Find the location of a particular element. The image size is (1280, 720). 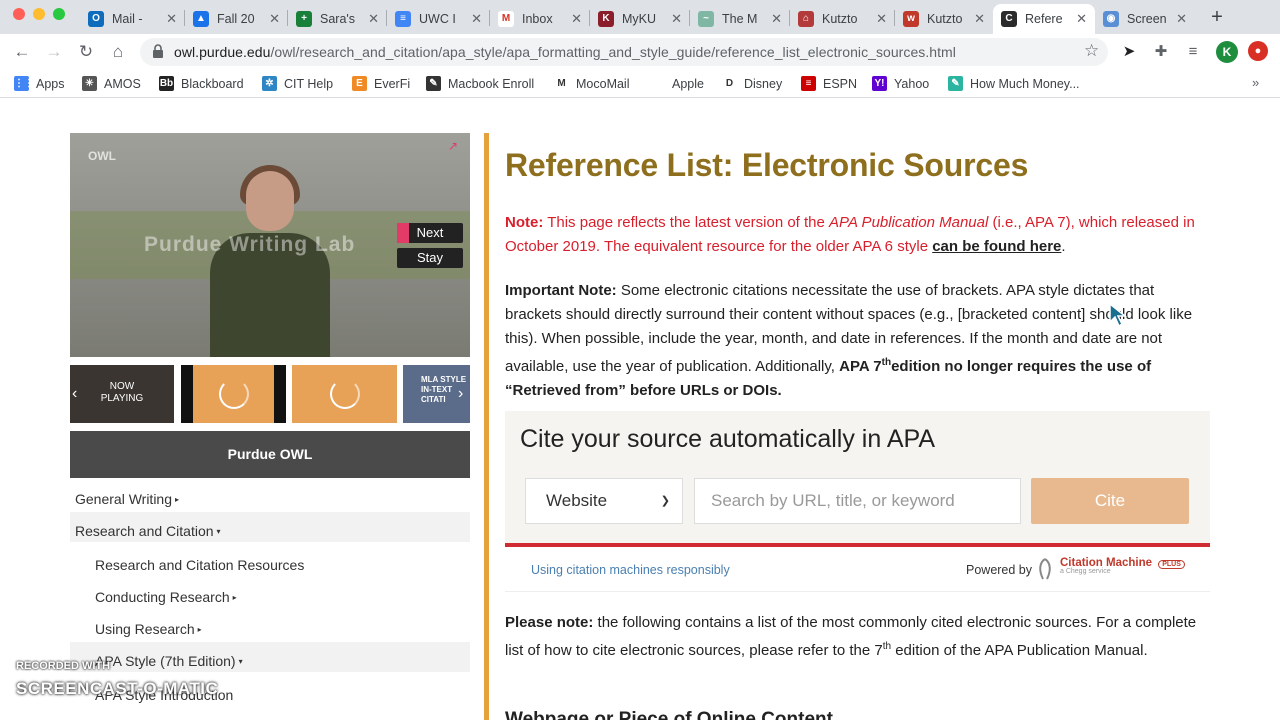

screencast-extension-icon: ➤ is located at coordinates (1129, 52).